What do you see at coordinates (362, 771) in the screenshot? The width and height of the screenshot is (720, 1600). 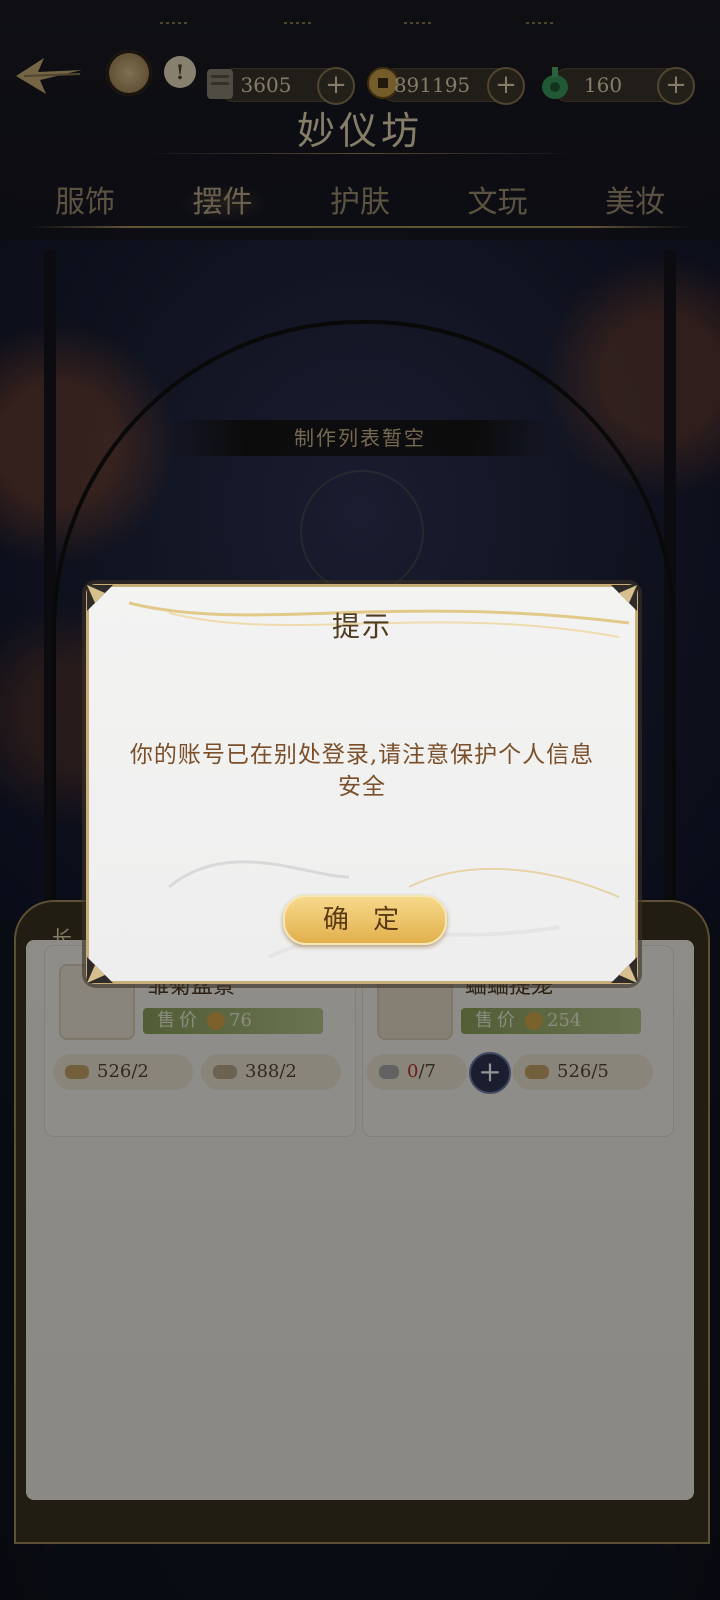 I see `dialog-message: 你的账号已在别处登录,请注意保护个人信息安全` at bounding box center [362, 771].